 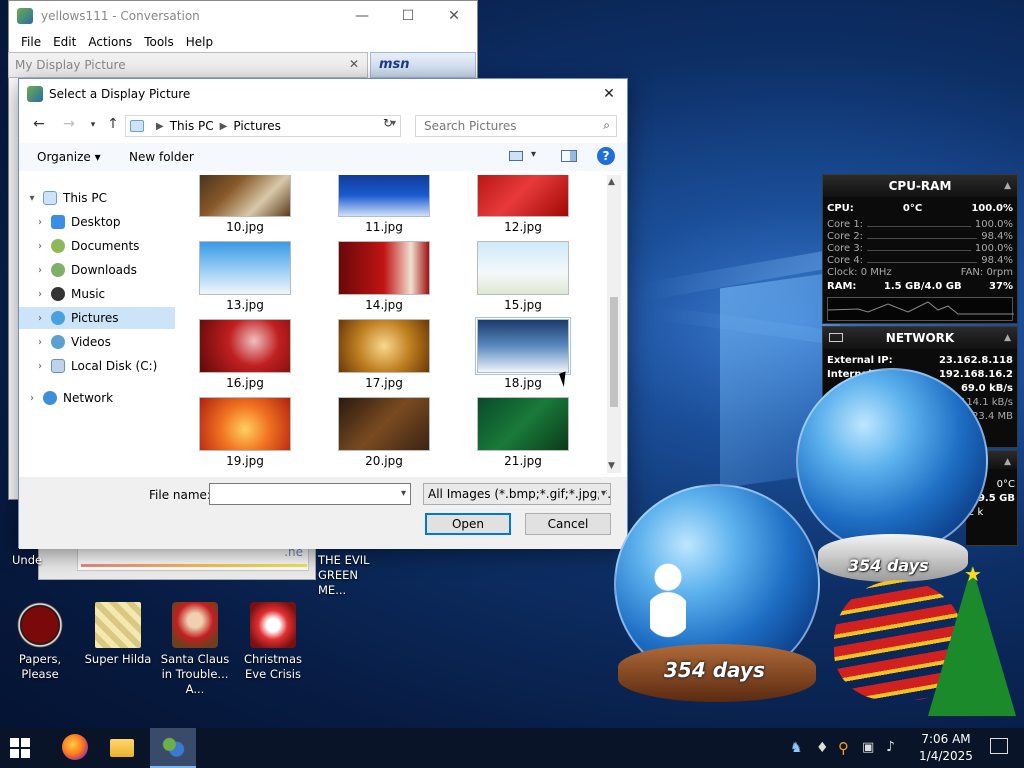 What do you see at coordinates (111, 222) in the screenshot?
I see `tree-item-desktop: › Desktop` at bounding box center [111, 222].